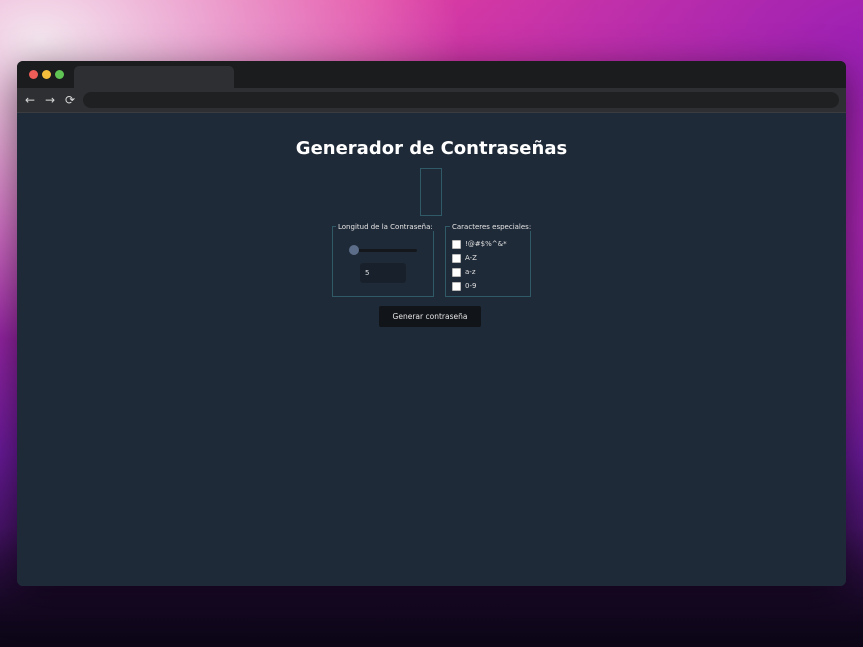  Describe the element at coordinates (486, 244) in the screenshot. I see `symbols-label: !@#$%^&*` at that location.